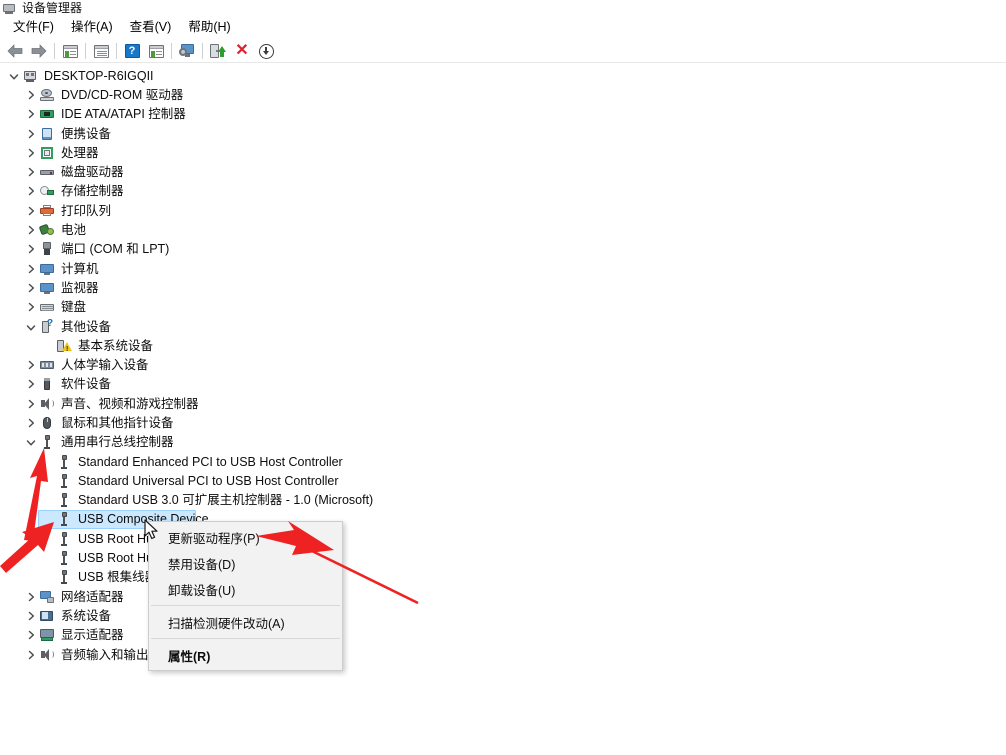  Describe the element at coordinates (70, 51) in the screenshot. I see `toolbar-show-hidden` at that location.